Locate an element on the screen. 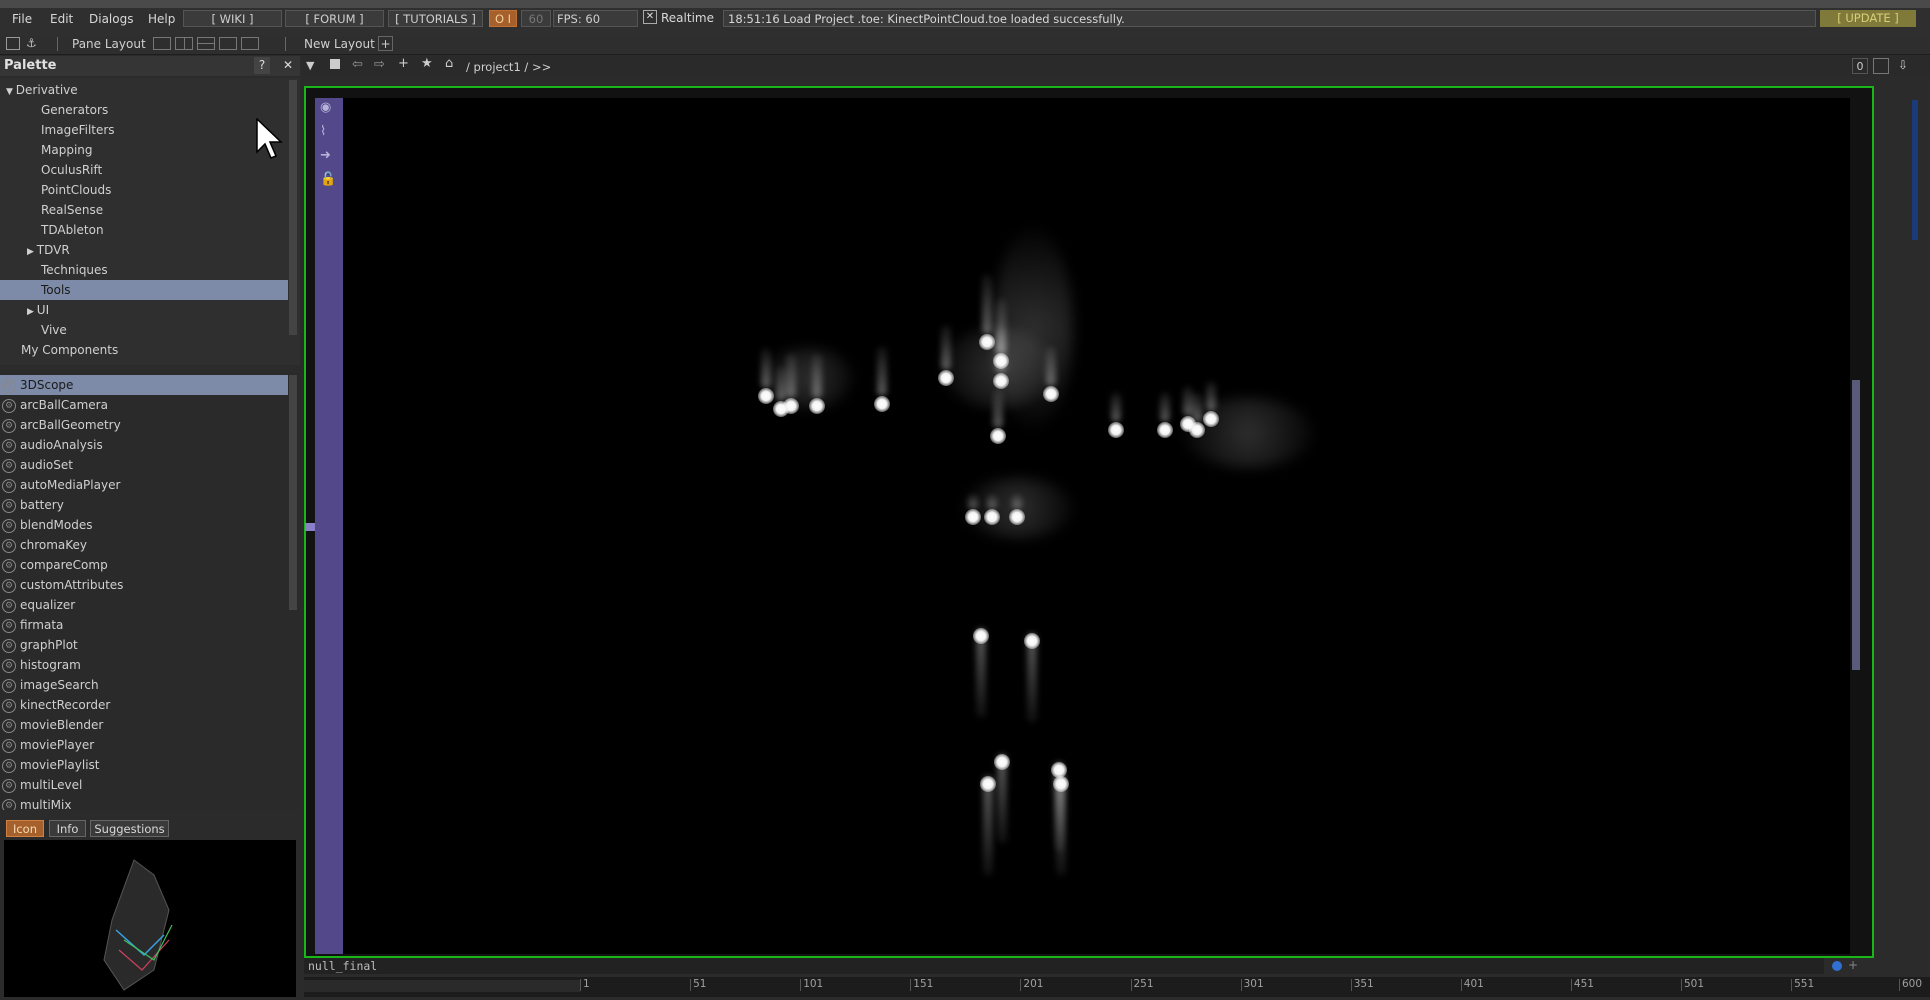 The height and width of the screenshot is (1000, 1930). anchor-icon: ⚓ is located at coordinates (31, 43).